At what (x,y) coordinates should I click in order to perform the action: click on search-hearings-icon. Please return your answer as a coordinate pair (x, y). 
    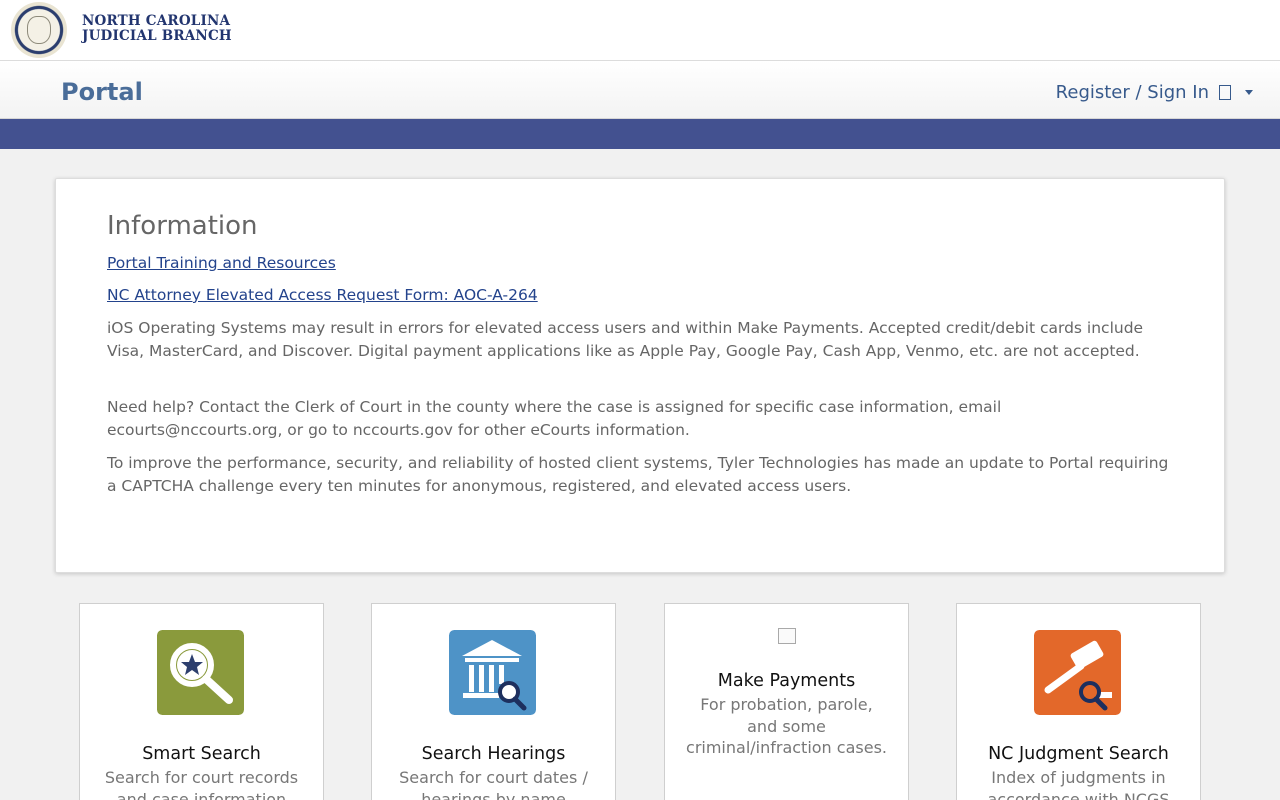
    Looking at the image, I should click on (492, 672).